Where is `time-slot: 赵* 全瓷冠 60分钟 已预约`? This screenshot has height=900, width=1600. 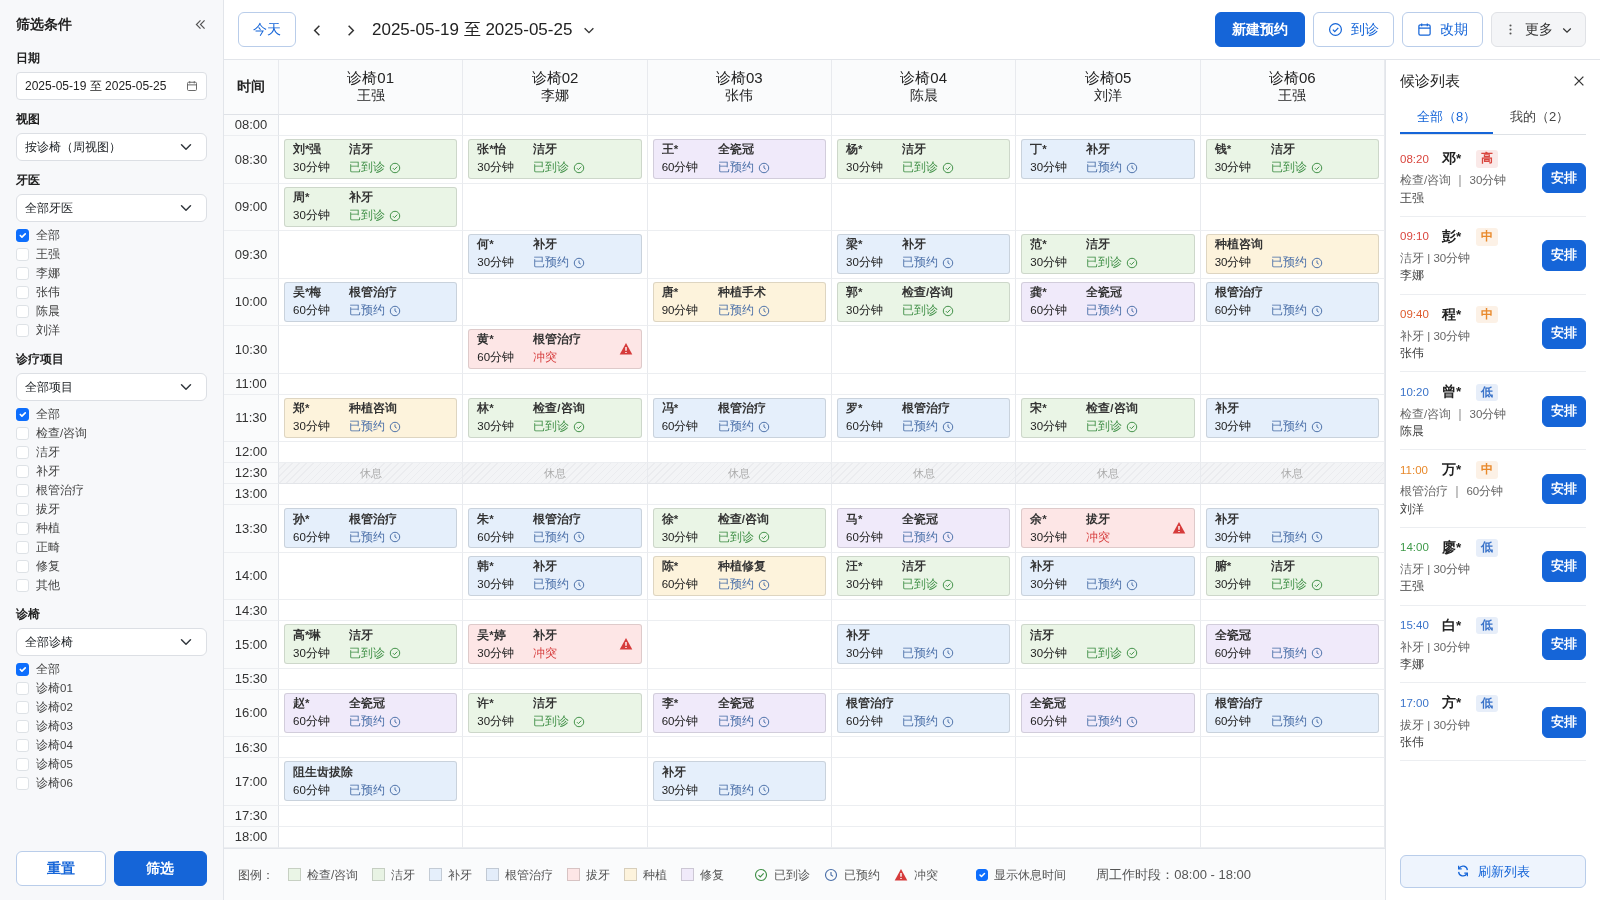
time-slot: 赵* 全瓷冠 60分钟 已预约 is located at coordinates (371, 713).